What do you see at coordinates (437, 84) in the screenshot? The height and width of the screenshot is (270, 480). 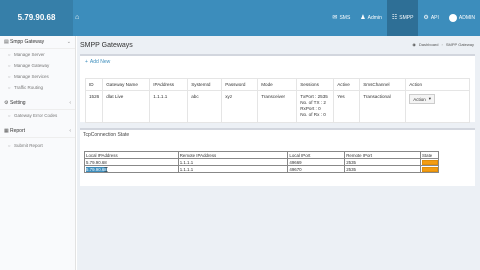 I see `col-action: Action` at bounding box center [437, 84].